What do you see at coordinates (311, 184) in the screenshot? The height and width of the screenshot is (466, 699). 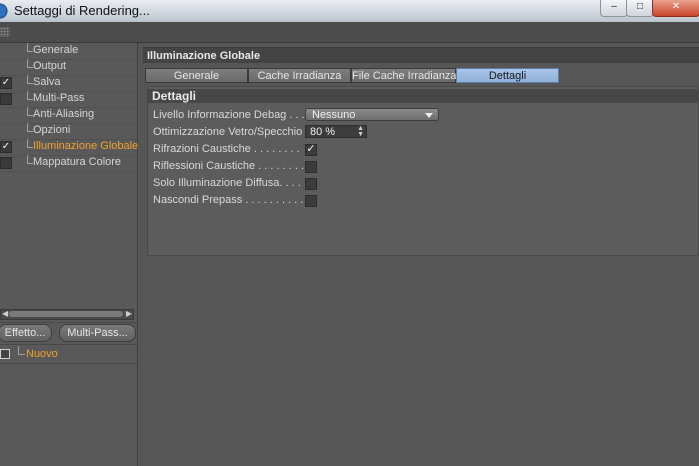 I see `diffuse-only-checkbox` at bounding box center [311, 184].